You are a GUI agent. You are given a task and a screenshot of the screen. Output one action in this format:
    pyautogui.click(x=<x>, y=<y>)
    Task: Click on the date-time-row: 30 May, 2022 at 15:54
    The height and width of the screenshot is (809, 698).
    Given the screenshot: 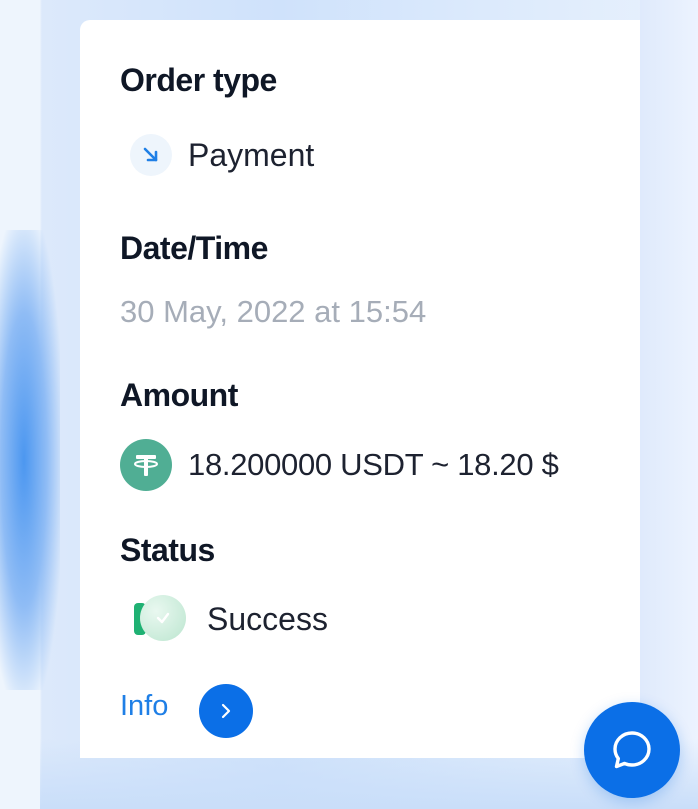 What is the action you would take?
    pyautogui.click(x=273, y=312)
    